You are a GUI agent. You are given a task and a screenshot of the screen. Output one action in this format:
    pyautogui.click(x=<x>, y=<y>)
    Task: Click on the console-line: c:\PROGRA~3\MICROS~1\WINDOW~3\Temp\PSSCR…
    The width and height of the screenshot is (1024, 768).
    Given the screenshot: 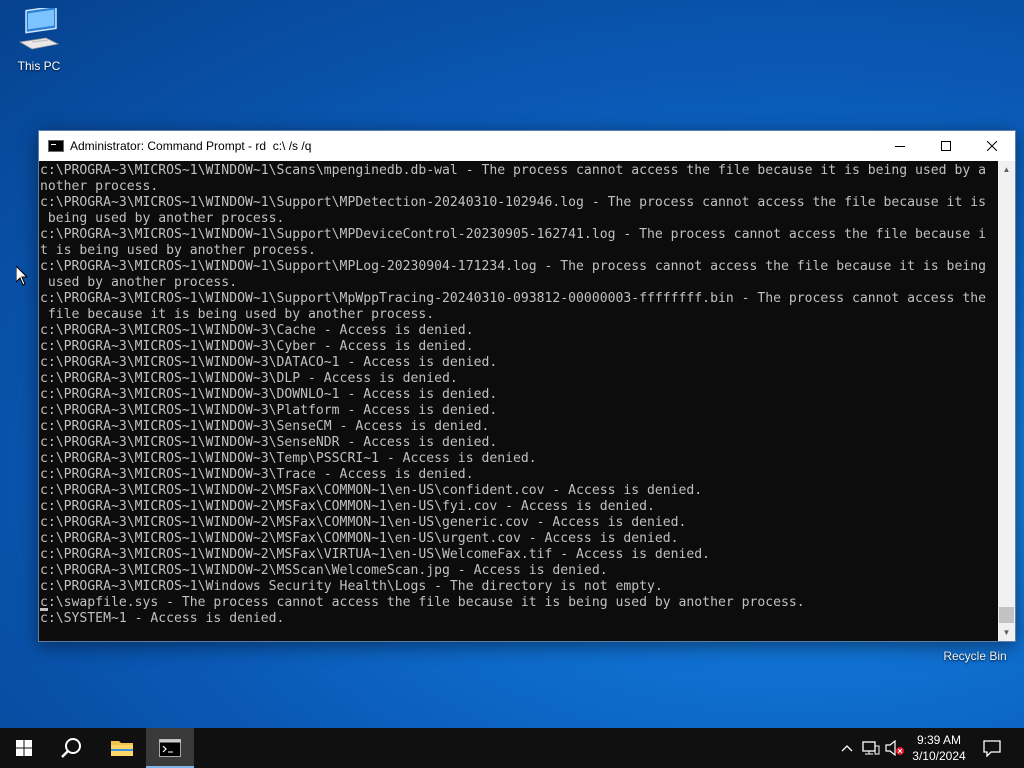 What is the action you would take?
    pyautogui.click(x=288, y=458)
    